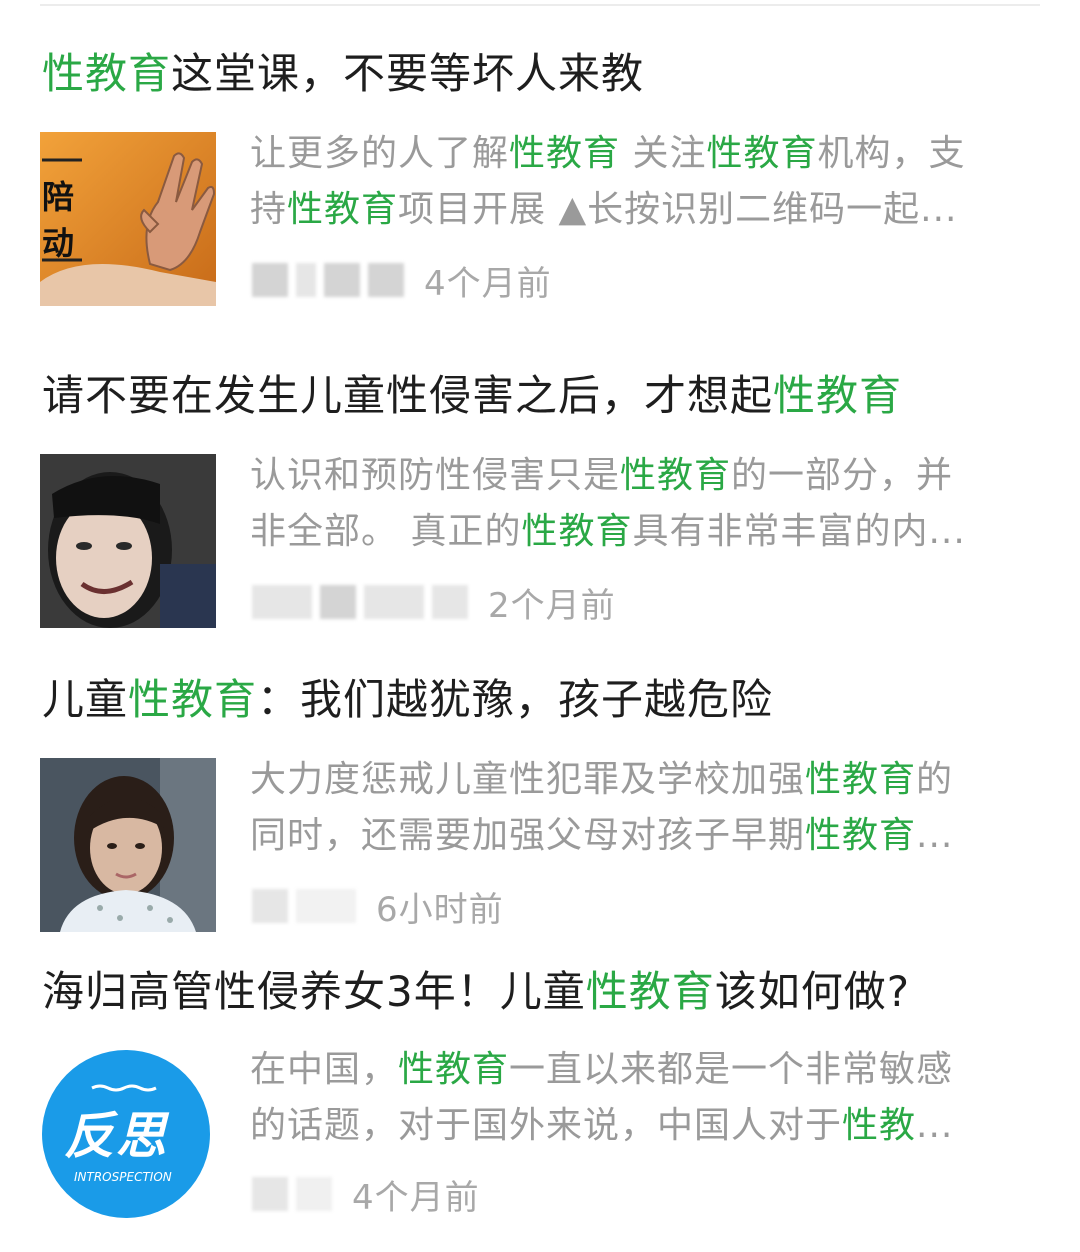  I want to click on snippet-text: 大力度惩戒儿童性犯罪及学校加强, so click(528, 779).